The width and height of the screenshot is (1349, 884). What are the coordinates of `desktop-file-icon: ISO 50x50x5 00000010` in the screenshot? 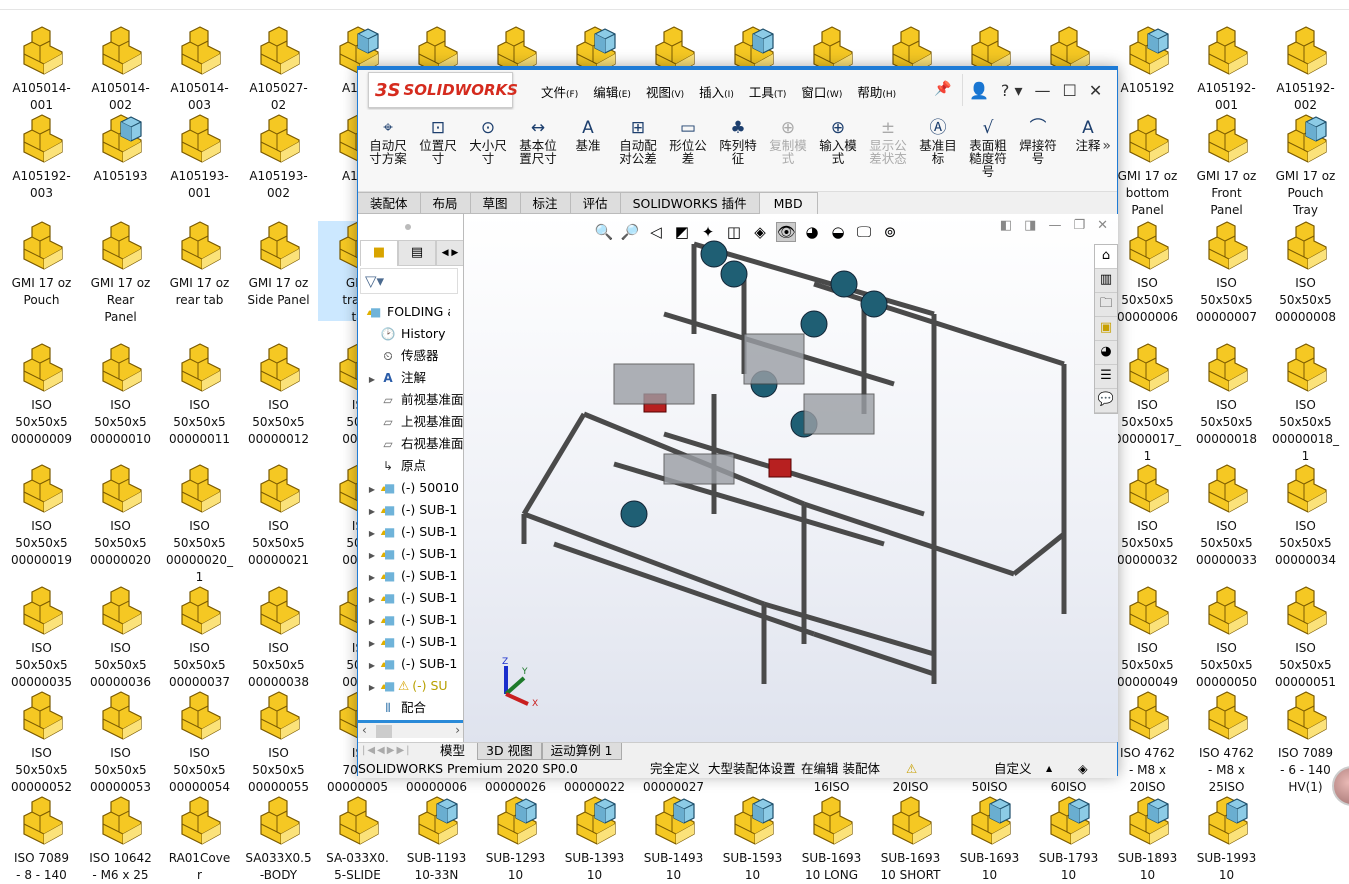 It's located at (120, 395).